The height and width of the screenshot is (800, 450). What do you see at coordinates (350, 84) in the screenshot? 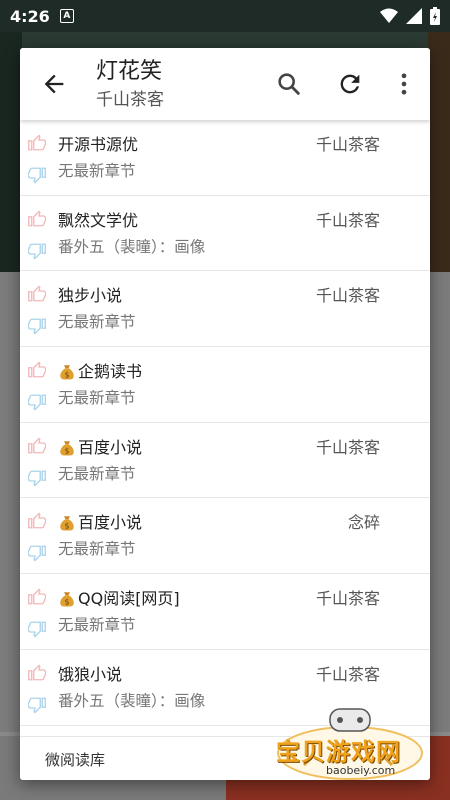
I see `refresh-icon` at bounding box center [350, 84].